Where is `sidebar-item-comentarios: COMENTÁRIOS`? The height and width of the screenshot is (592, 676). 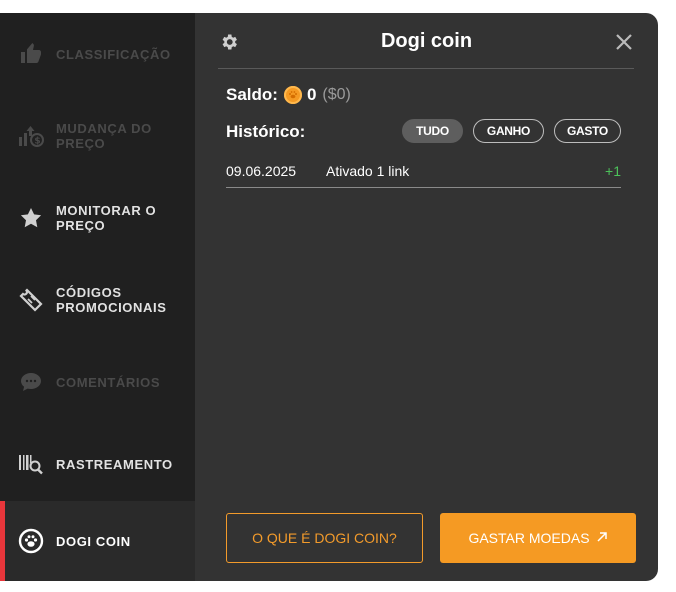 sidebar-item-comentarios: COMENTÁRIOS is located at coordinates (97, 382).